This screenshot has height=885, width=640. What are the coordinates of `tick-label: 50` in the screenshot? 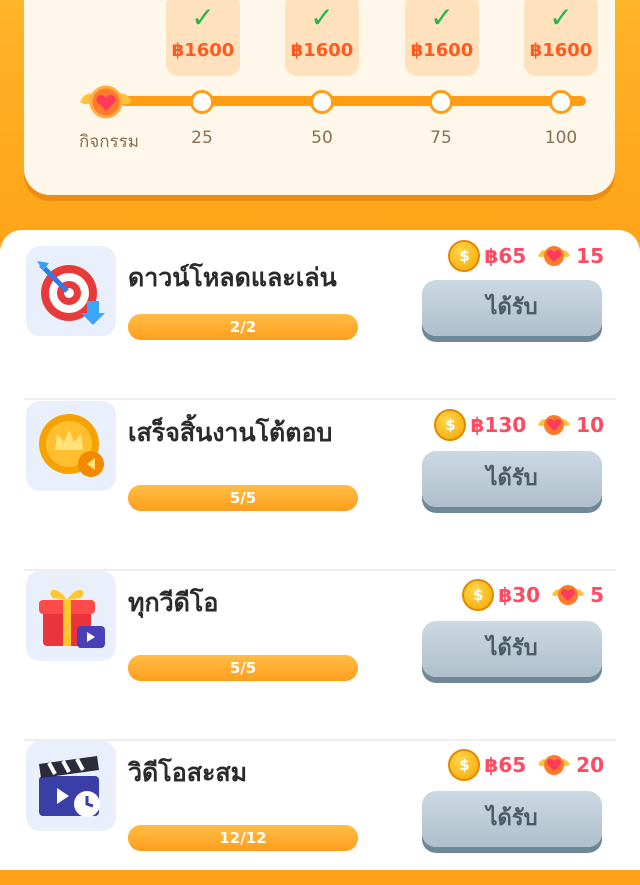 It's located at (322, 138).